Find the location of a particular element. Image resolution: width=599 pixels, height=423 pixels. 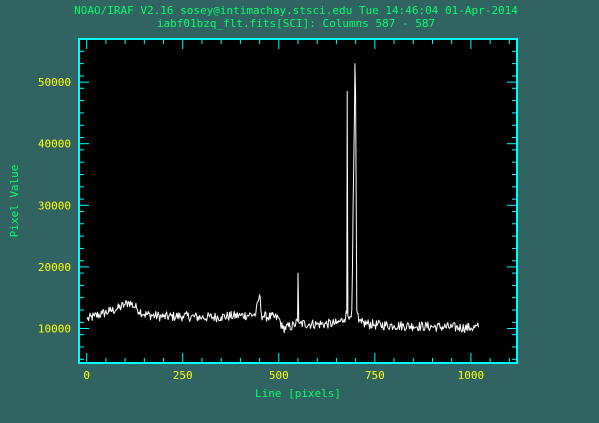

x-tick-label: 0 is located at coordinates (86, 375).